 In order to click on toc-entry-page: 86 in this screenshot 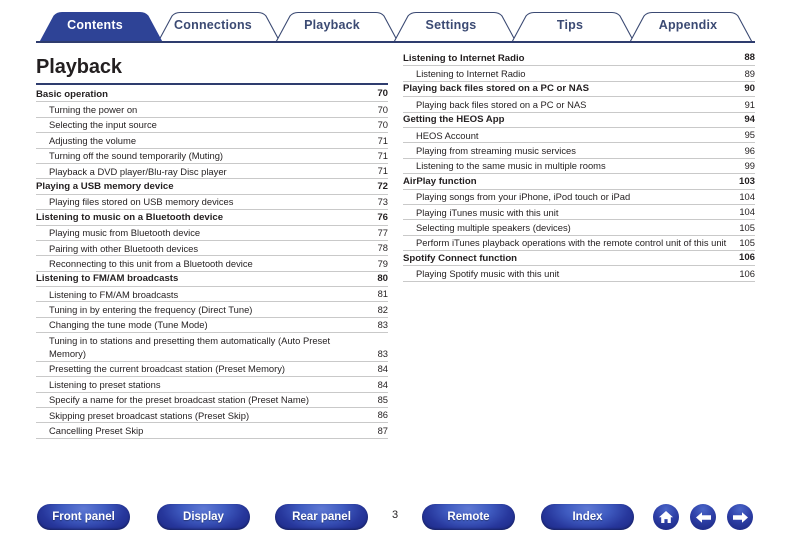, I will do `click(382, 415)`.